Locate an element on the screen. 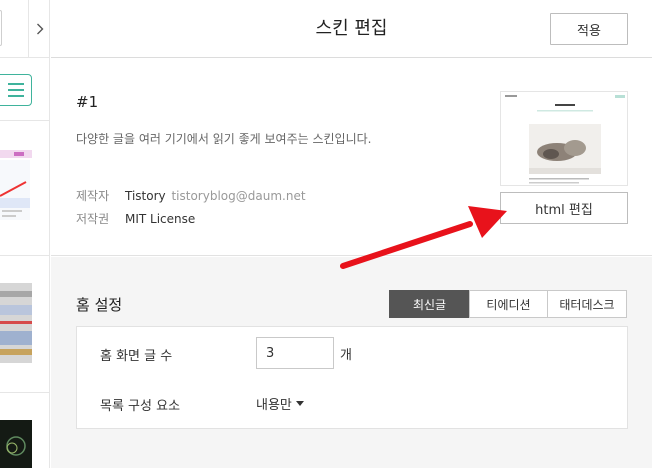 The height and width of the screenshot is (468, 652). license-row: 저작권 MIT License is located at coordinates (135, 218).